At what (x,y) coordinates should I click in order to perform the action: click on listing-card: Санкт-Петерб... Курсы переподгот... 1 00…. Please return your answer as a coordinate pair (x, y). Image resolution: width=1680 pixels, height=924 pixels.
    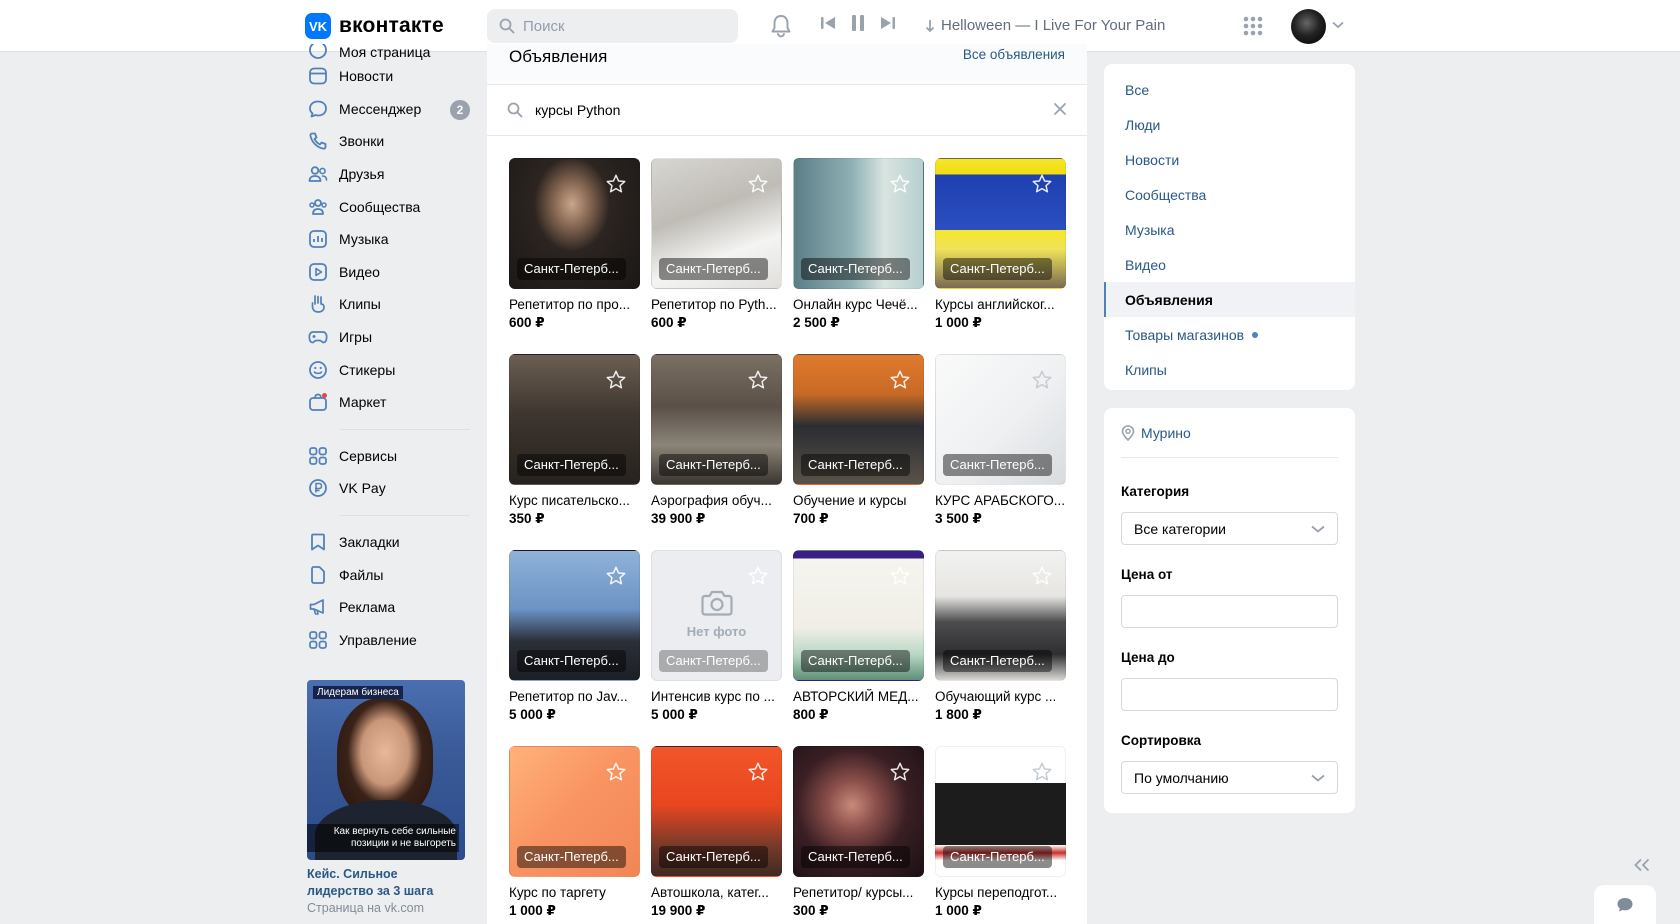
    Looking at the image, I should click on (1000, 835).